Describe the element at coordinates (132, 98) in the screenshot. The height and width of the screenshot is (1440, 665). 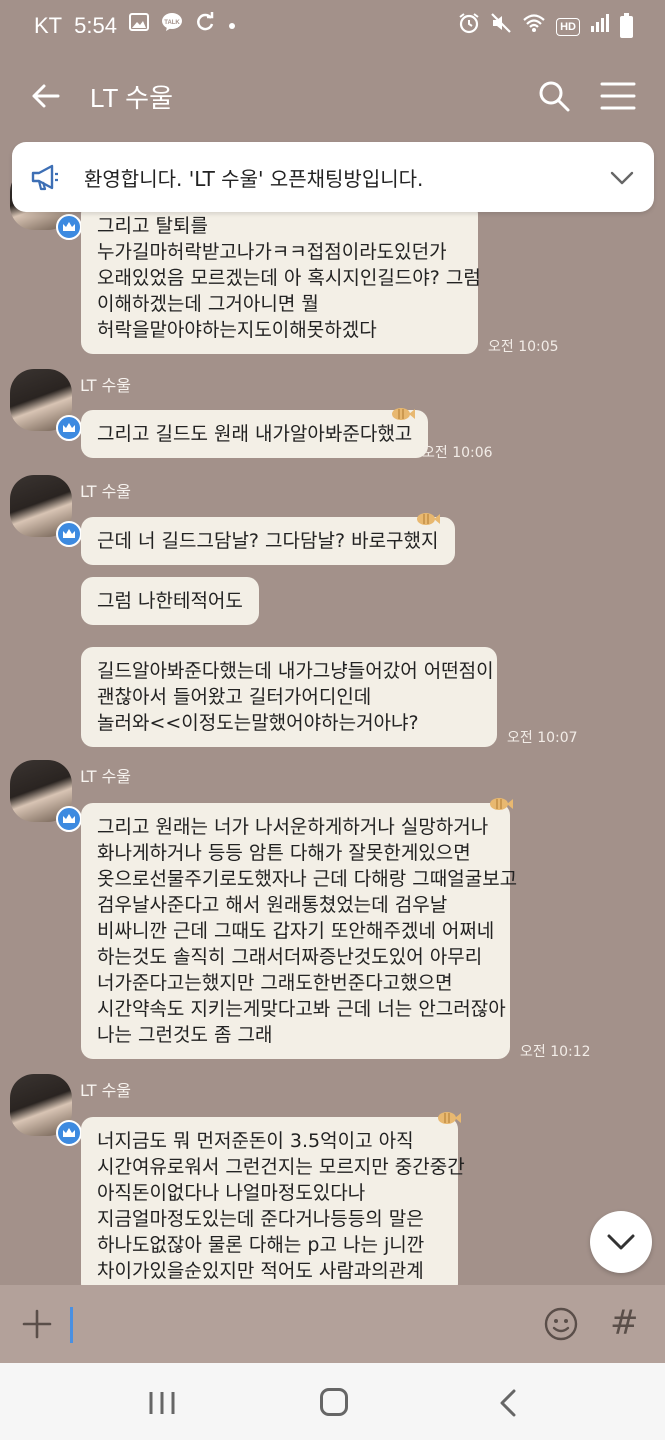
I see `chat-title: LT 수울` at that location.